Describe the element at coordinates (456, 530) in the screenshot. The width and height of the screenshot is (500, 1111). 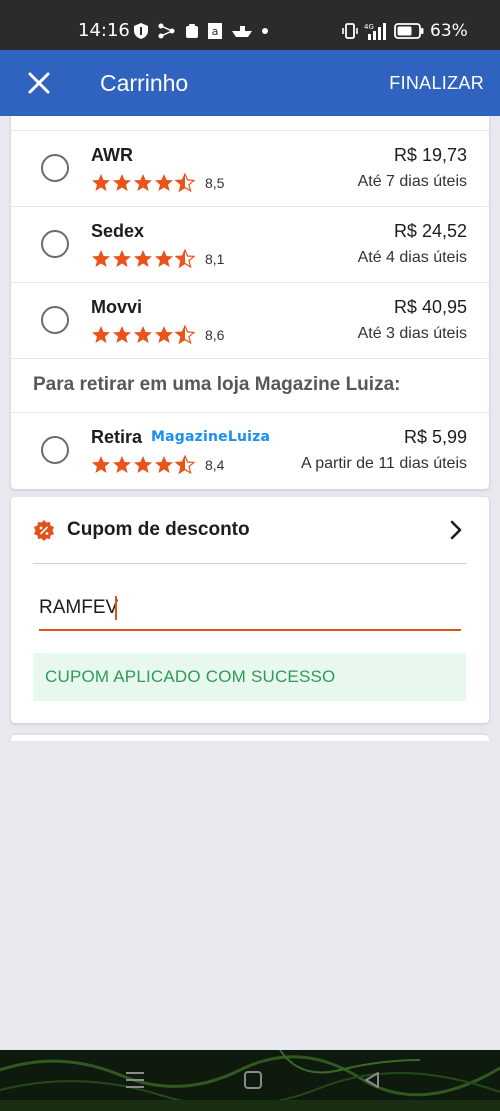
I see `chevron-right-icon` at that location.